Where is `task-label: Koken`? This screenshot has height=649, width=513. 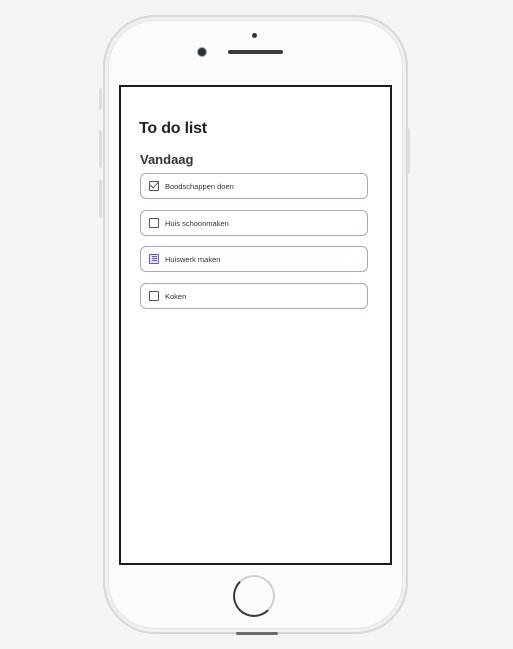
task-label: Koken is located at coordinates (176, 296).